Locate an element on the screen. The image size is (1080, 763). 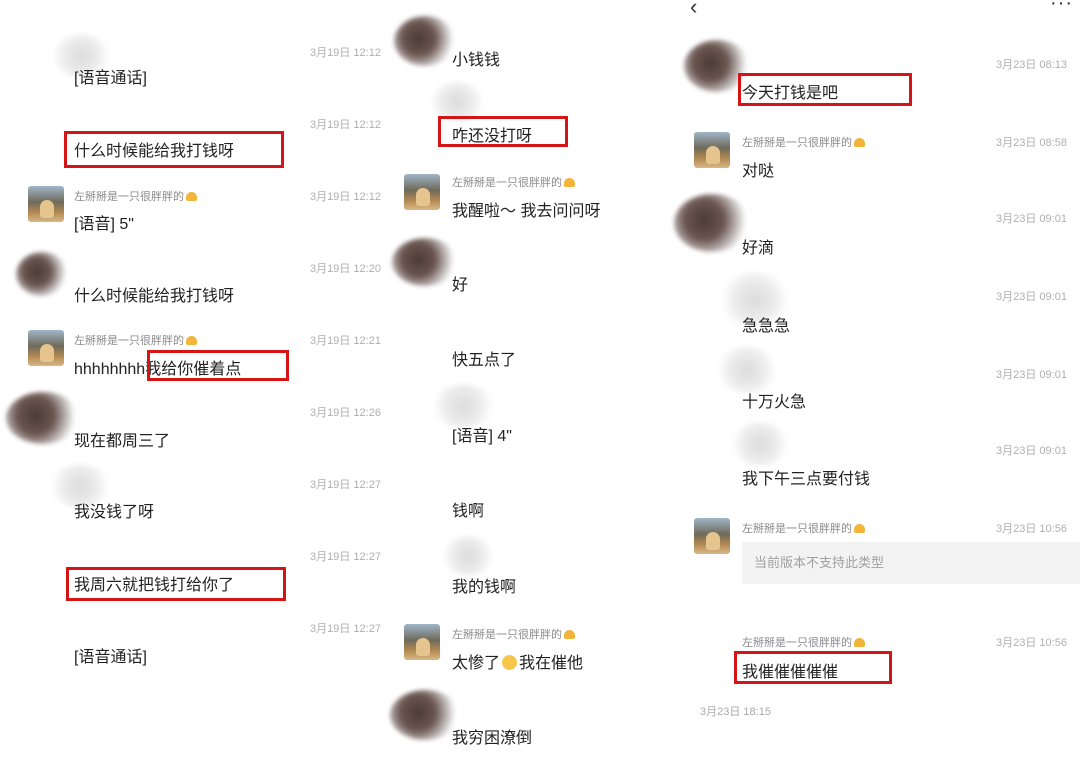
message-row: 左掰掰是一只很胖胖的 3月23日 08:58 对哒 is located at coordinates (885, 158).